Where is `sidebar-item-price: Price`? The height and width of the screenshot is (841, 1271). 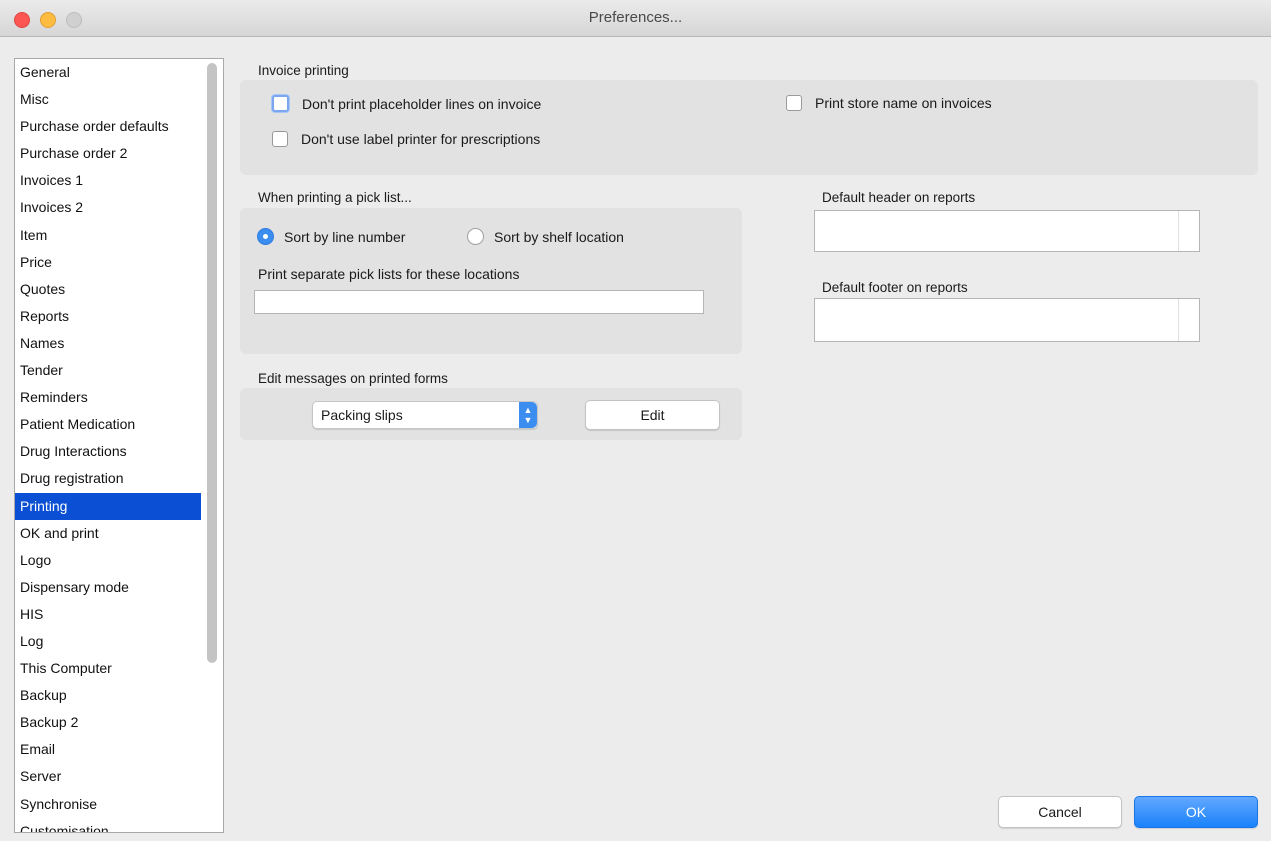
sidebar-item-price: Price is located at coordinates (119, 262).